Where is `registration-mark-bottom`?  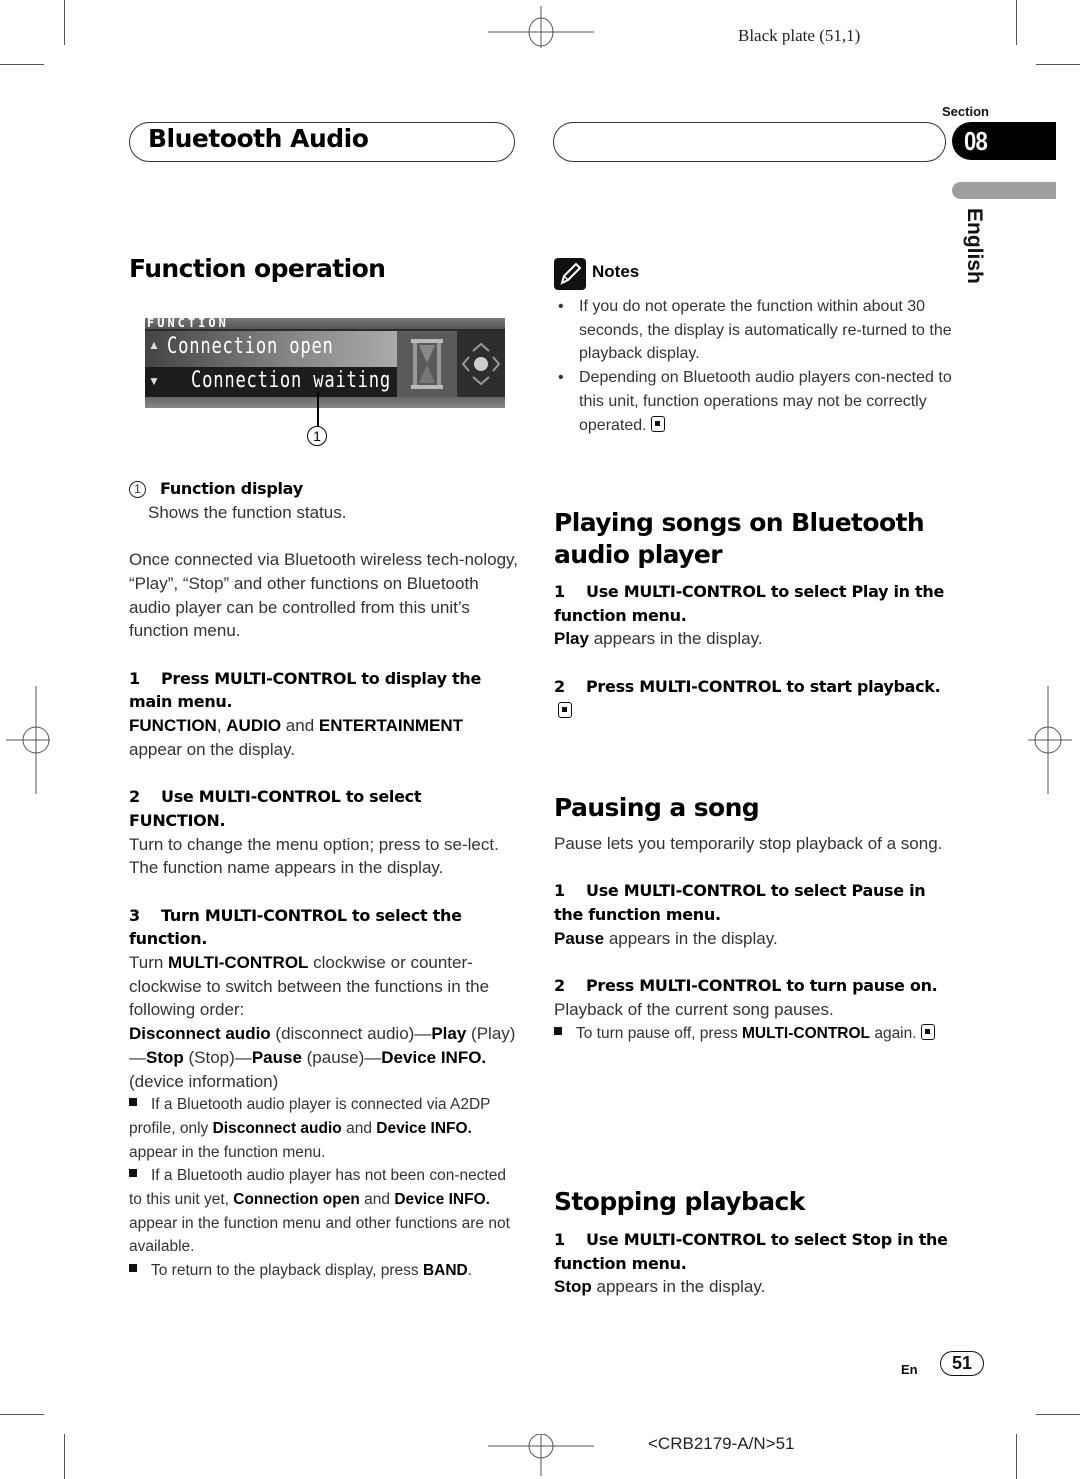
registration-mark-bottom is located at coordinates (541, 1455).